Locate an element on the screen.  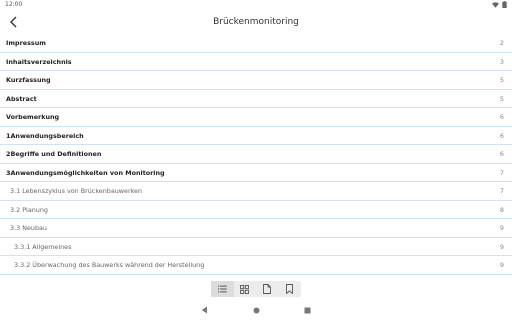
toc-item-label: 3Anwendungsmöglichkeiten von Monitoring is located at coordinates (85, 172).